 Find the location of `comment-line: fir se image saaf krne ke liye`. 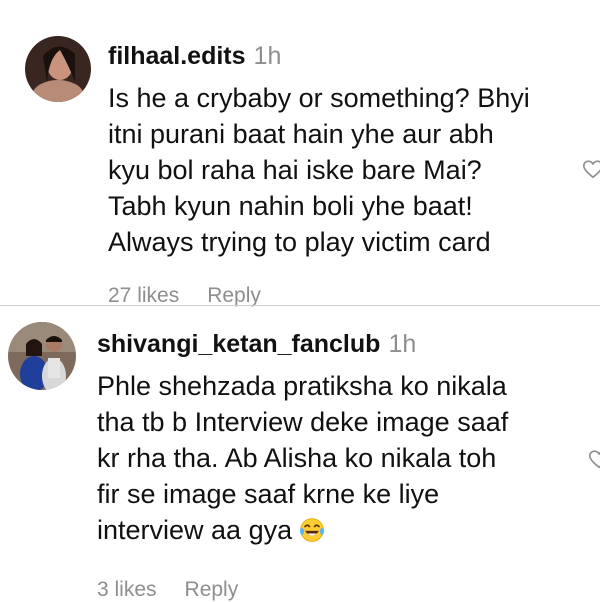

comment-line: fir se image saaf krne ke liye is located at coordinates (268, 494).